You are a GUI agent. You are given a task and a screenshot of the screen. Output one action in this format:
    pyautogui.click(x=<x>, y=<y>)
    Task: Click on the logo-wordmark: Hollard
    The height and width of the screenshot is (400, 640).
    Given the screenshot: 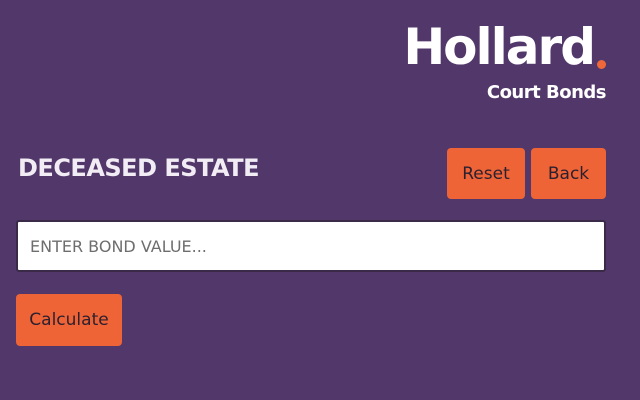 What is the action you would take?
    pyautogui.click(x=499, y=47)
    